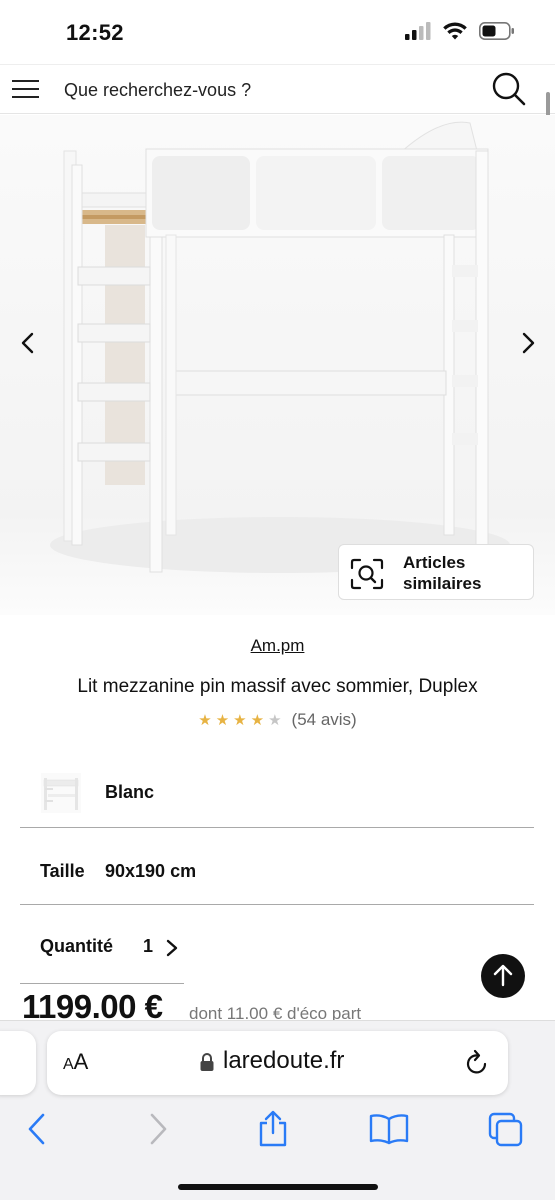 This screenshot has height=1200, width=555. I want to click on rating: ★★★★★ (54 avis), so click(277, 720).